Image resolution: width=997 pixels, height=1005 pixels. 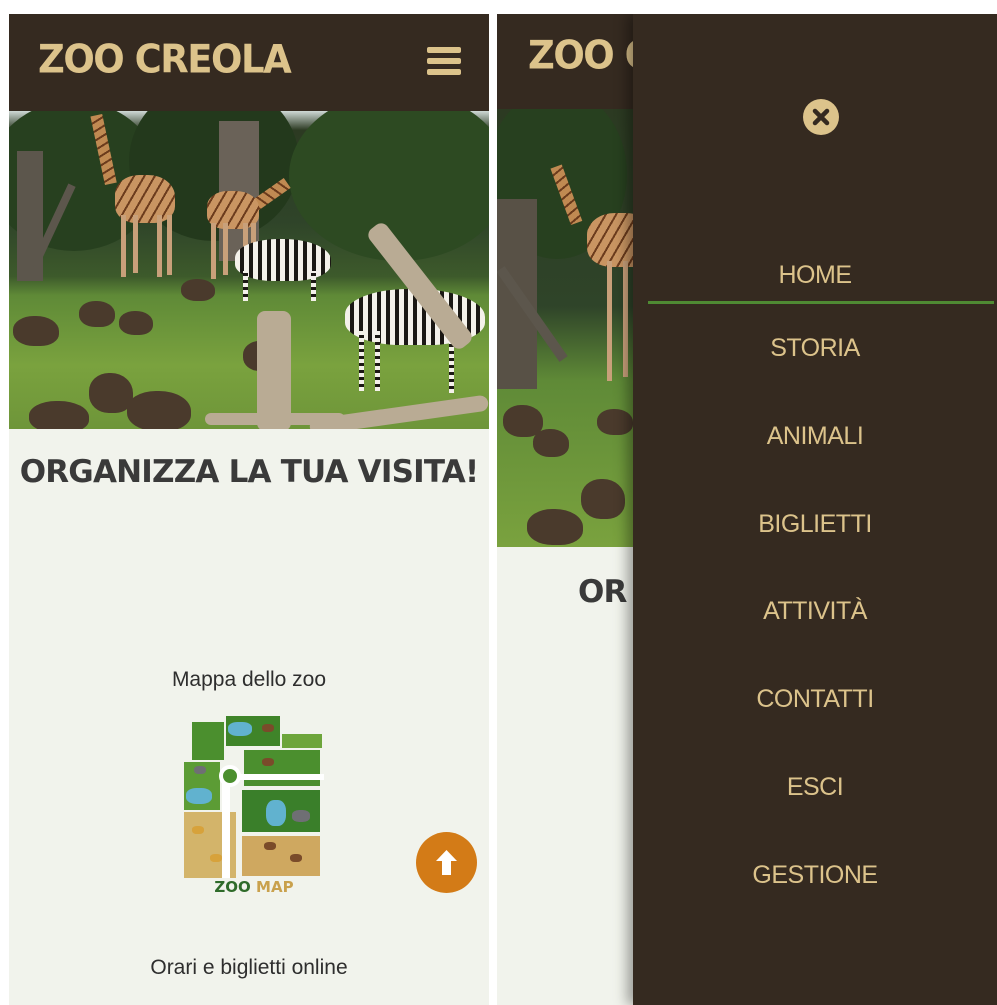 I want to click on menu-item-home: HOME, so click(x=815, y=275).